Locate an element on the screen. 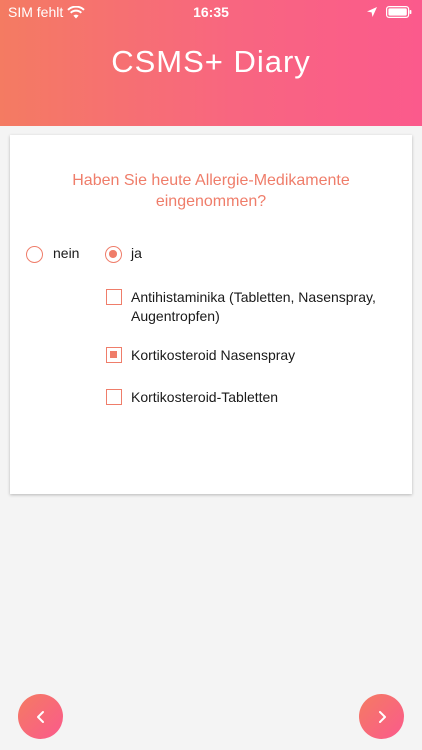  checkbox-checked-fill is located at coordinates (113, 354).